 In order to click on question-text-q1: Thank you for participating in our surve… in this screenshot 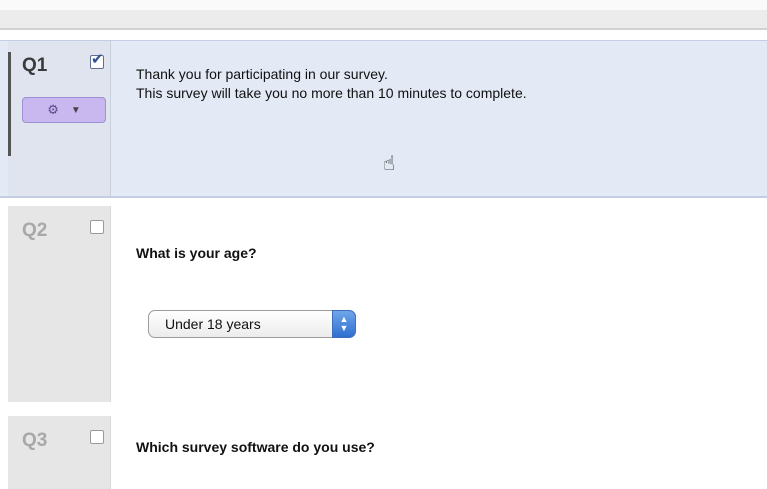, I will do `click(331, 83)`.